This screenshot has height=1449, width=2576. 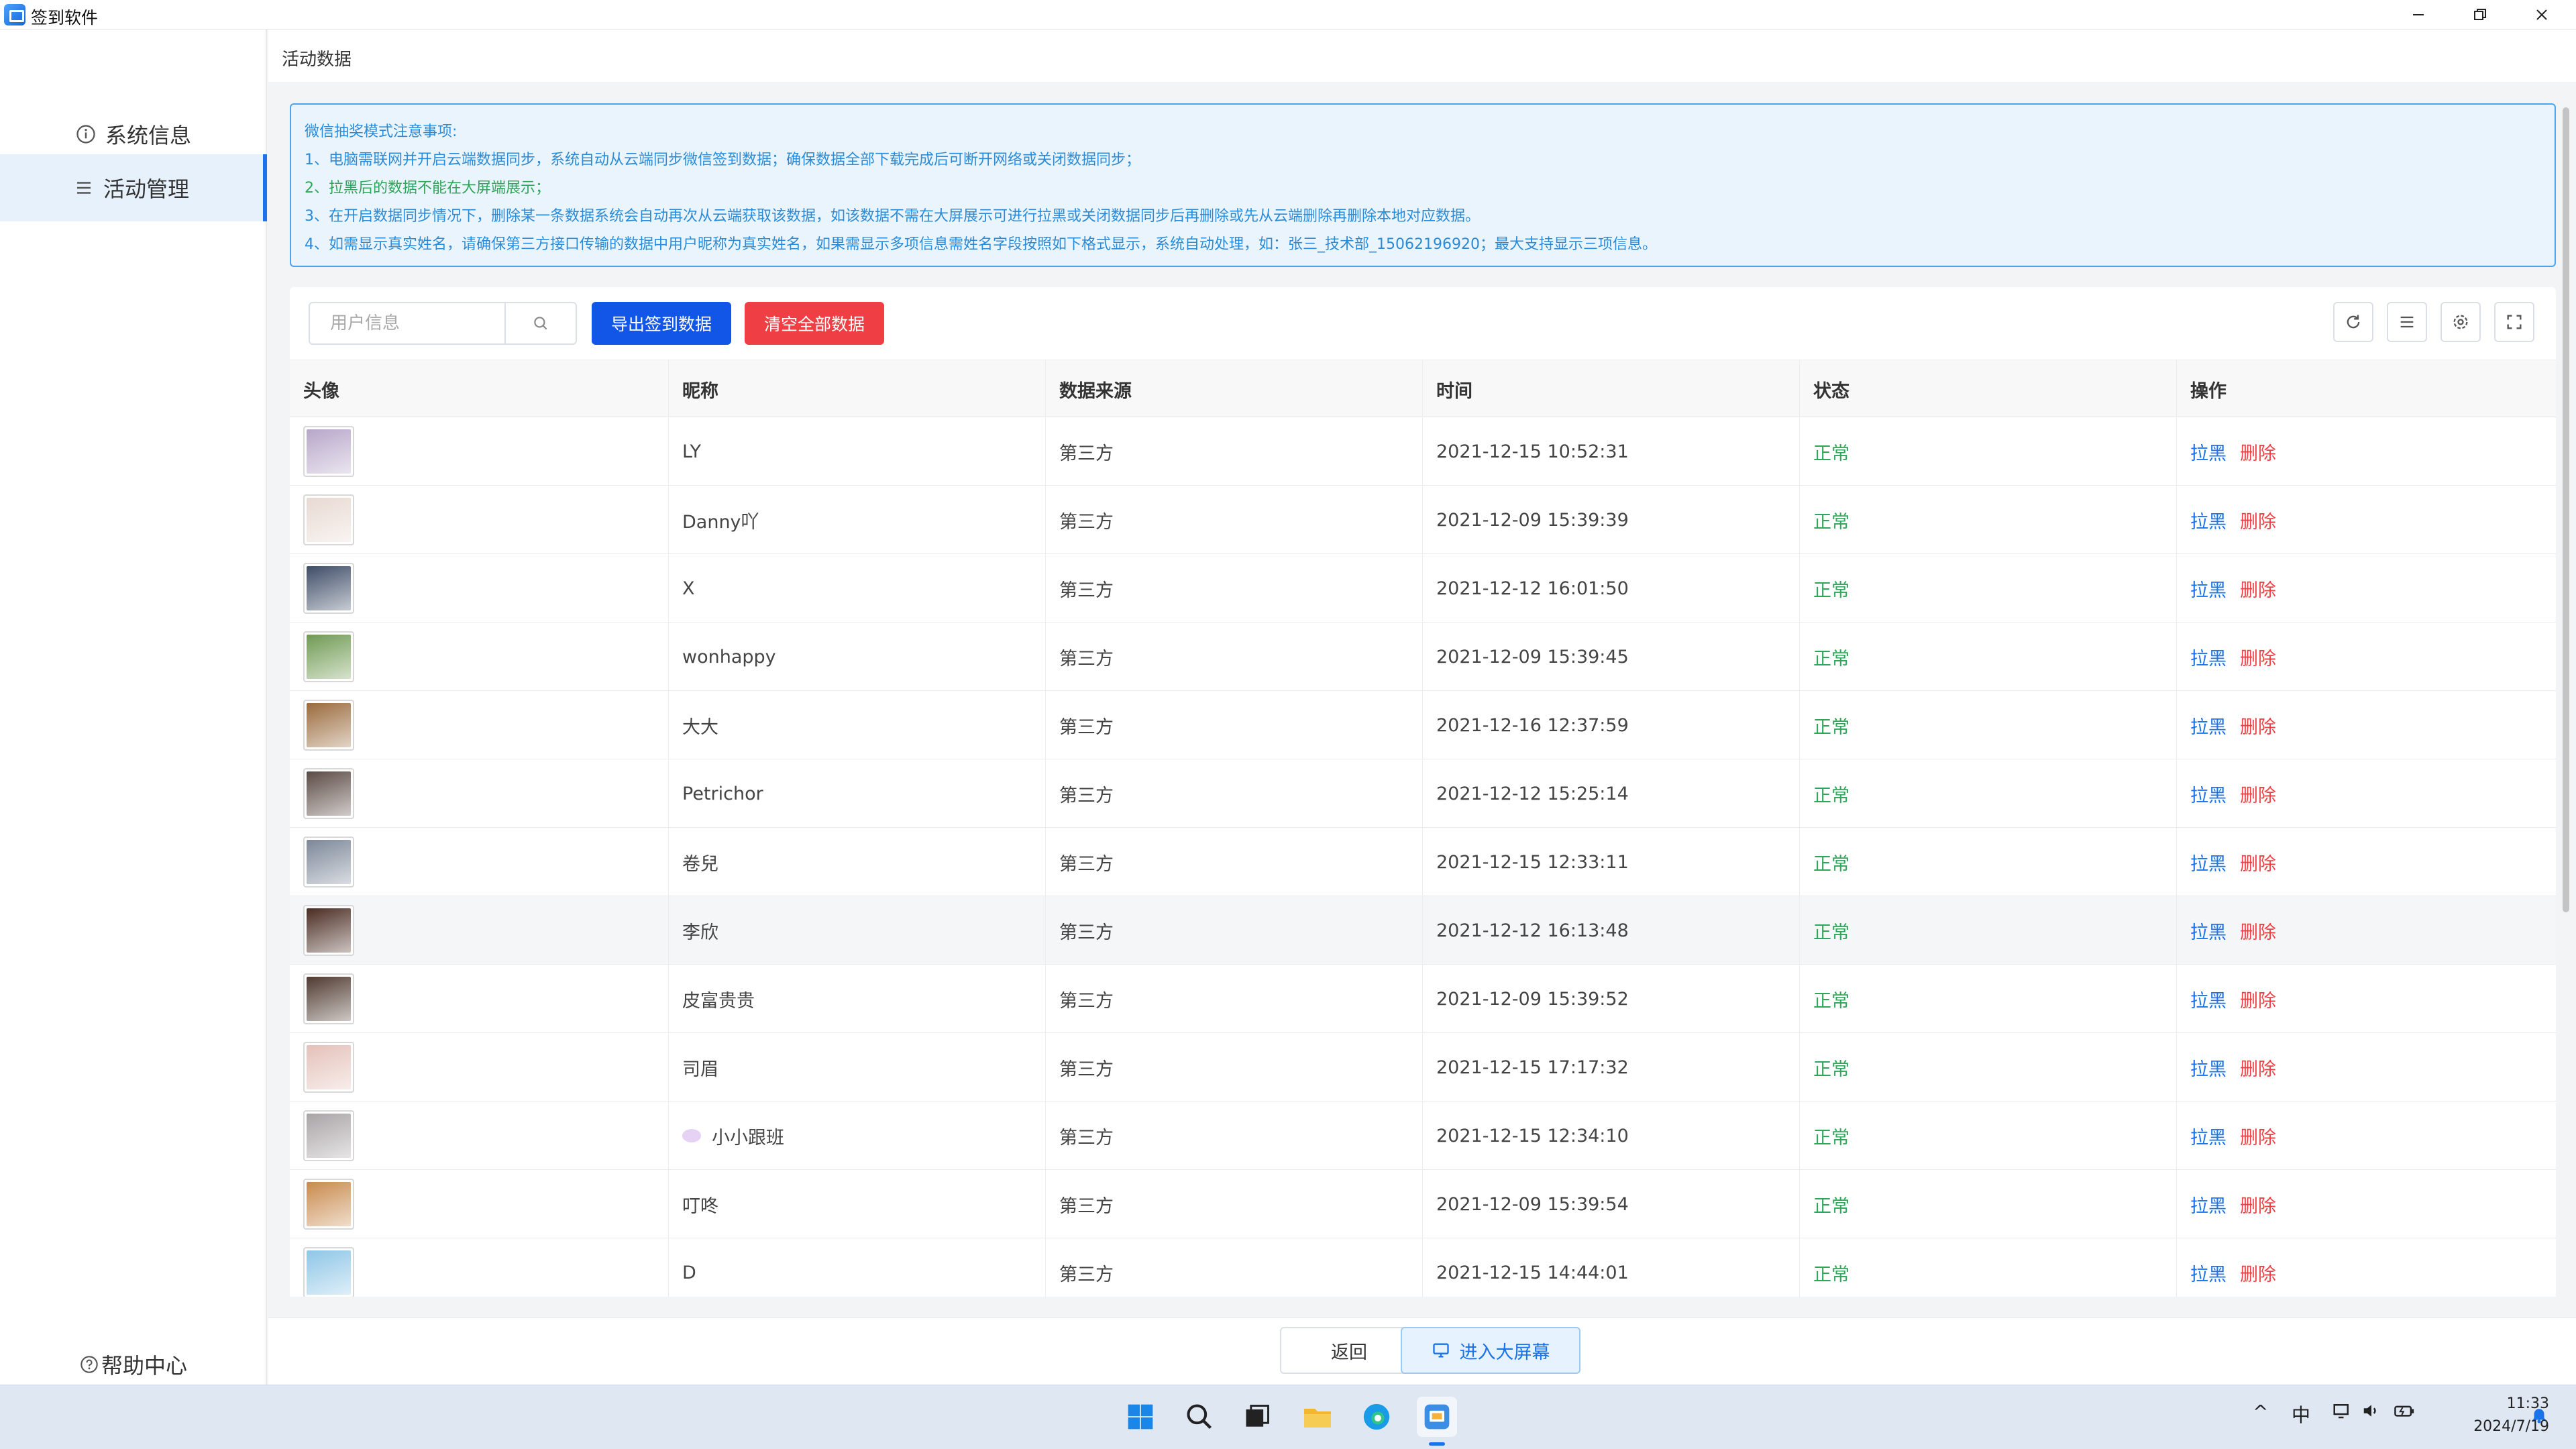 I want to click on ime-indicator: 中, so click(x=2301, y=1414).